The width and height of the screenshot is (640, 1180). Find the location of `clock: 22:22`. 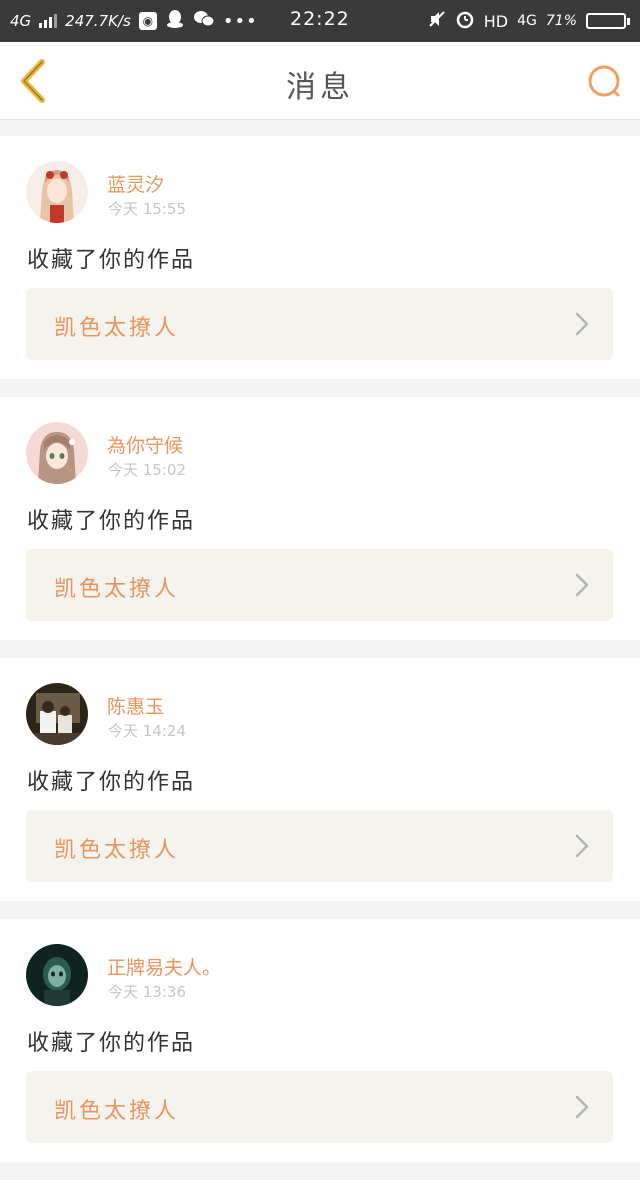

clock: 22:22 is located at coordinates (320, 19).